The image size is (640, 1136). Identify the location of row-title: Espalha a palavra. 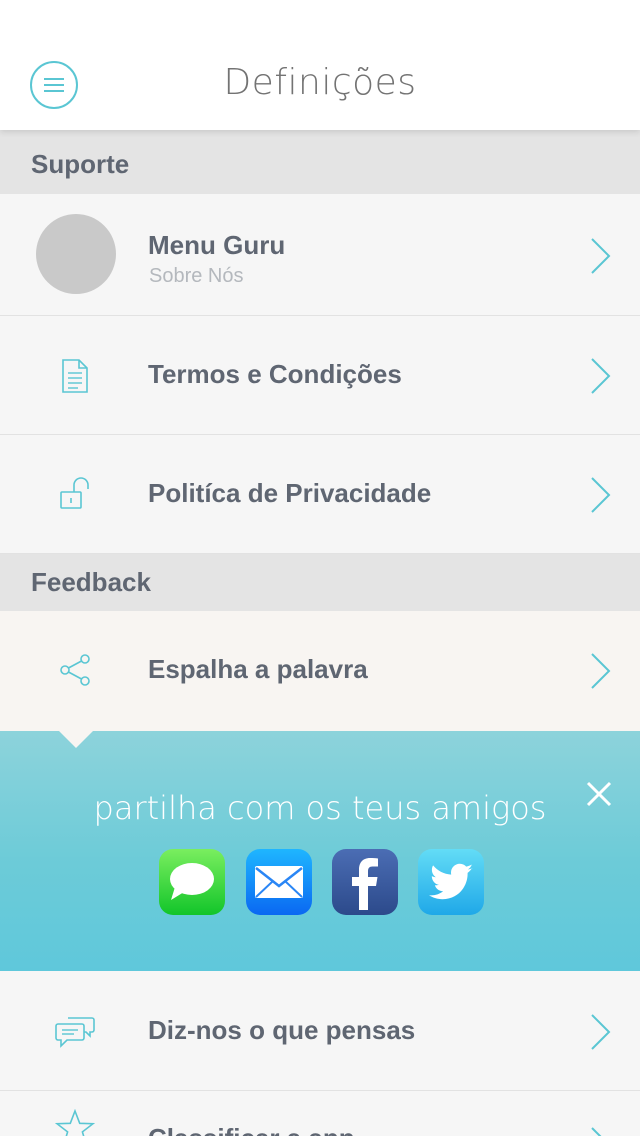
(258, 669).